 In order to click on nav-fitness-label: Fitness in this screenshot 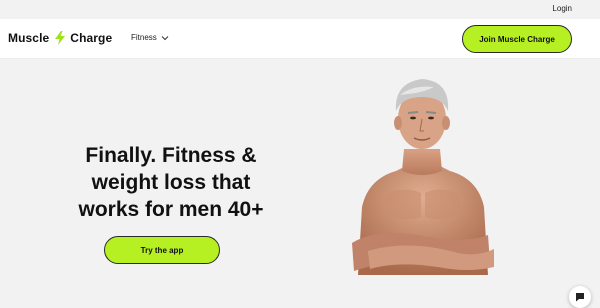, I will do `click(144, 37)`.